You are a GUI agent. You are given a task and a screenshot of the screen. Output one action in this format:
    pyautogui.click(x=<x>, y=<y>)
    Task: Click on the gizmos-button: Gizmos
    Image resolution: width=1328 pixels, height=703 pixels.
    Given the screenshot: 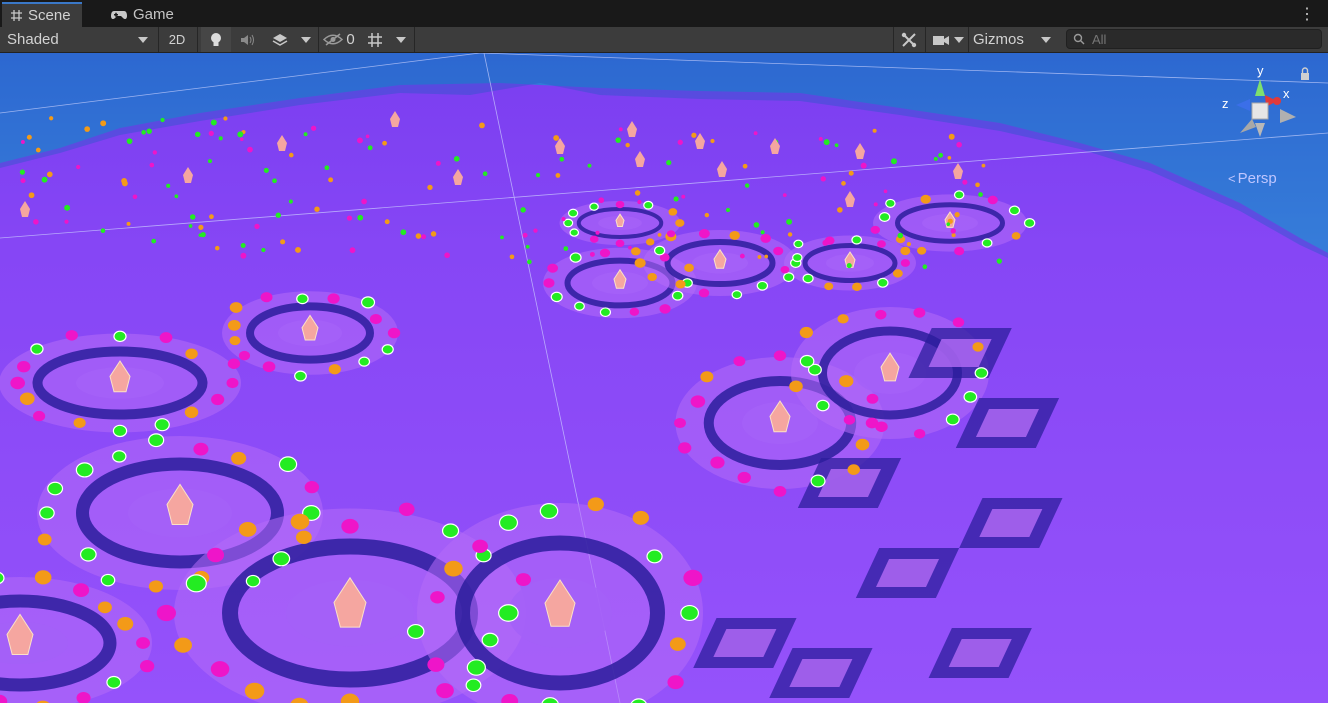 What is the action you would take?
    pyautogui.click(x=1001, y=39)
    